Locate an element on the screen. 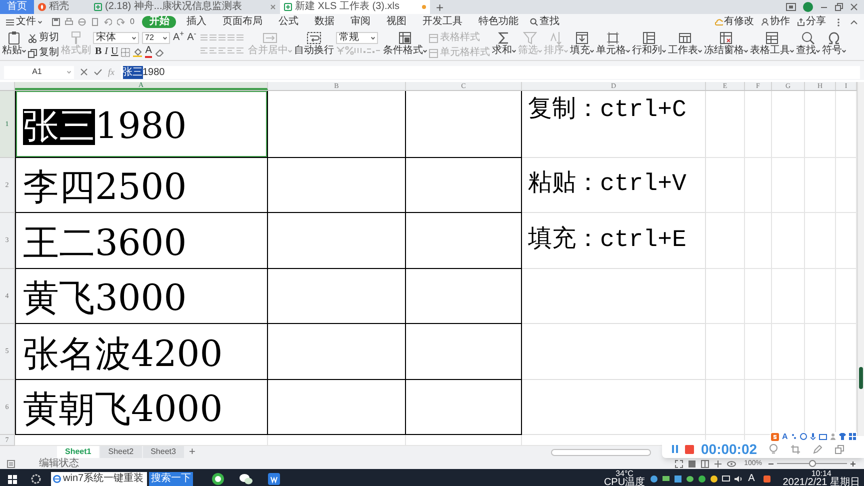 The image size is (864, 486). ribbon-tab: 视图 is located at coordinates (396, 22).